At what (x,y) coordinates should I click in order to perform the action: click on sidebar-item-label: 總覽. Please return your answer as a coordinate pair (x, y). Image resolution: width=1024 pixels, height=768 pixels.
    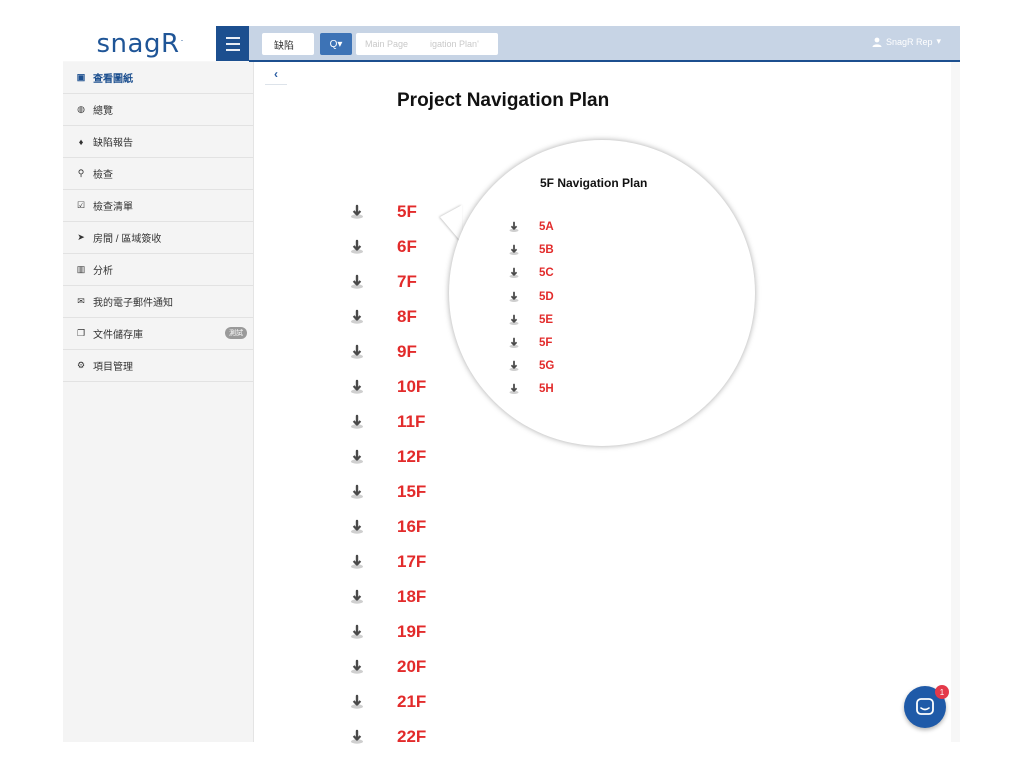
    Looking at the image, I should click on (103, 111).